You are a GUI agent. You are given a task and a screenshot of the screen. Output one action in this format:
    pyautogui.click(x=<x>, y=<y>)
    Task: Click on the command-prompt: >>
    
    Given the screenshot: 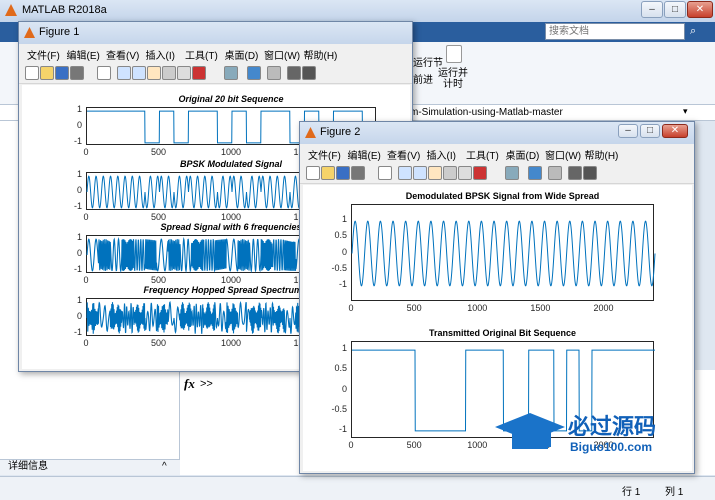 What is the action you would take?
    pyautogui.click(x=206, y=384)
    